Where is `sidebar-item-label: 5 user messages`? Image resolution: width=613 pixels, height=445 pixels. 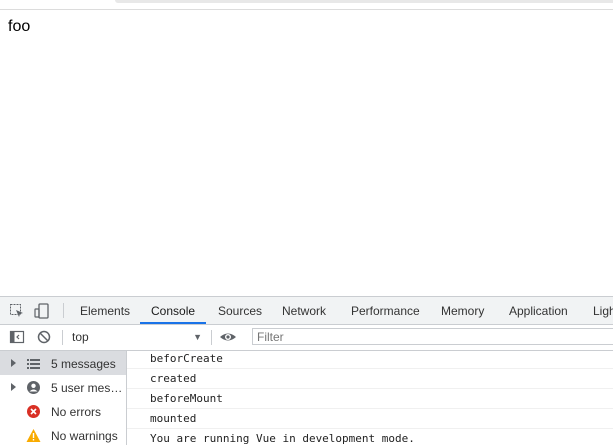
sidebar-item-label: 5 user messages is located at coordinates (88, 388).